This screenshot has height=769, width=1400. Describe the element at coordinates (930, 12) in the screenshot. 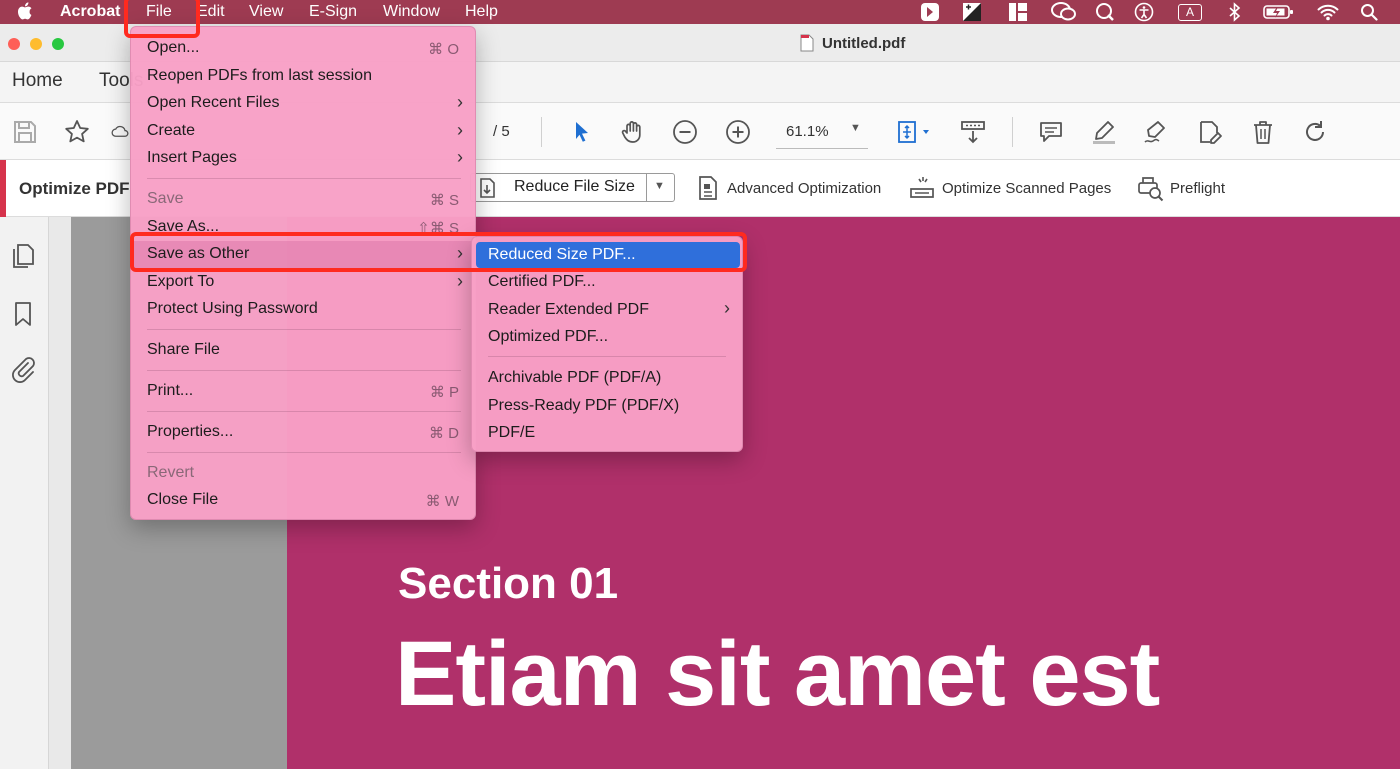

I see `acrobat-status-icon` at that location.